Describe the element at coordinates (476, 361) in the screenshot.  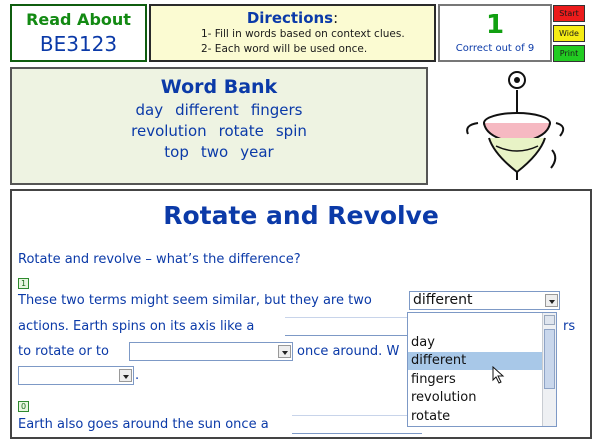
I see `dropdown-option-selected: different` at that location.